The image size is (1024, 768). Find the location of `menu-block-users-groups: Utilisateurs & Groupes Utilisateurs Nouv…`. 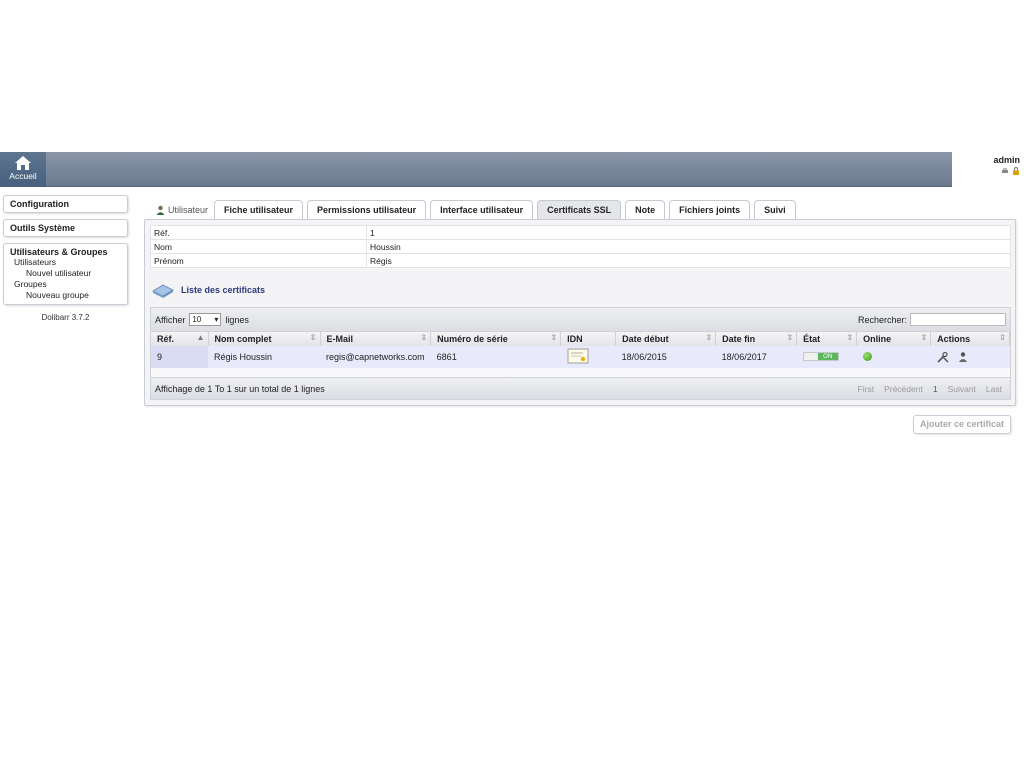

menu-block-users-groups: Utilisateurs & Groupes Utilisateurs Nouv… is located at coordinates (65, 274).